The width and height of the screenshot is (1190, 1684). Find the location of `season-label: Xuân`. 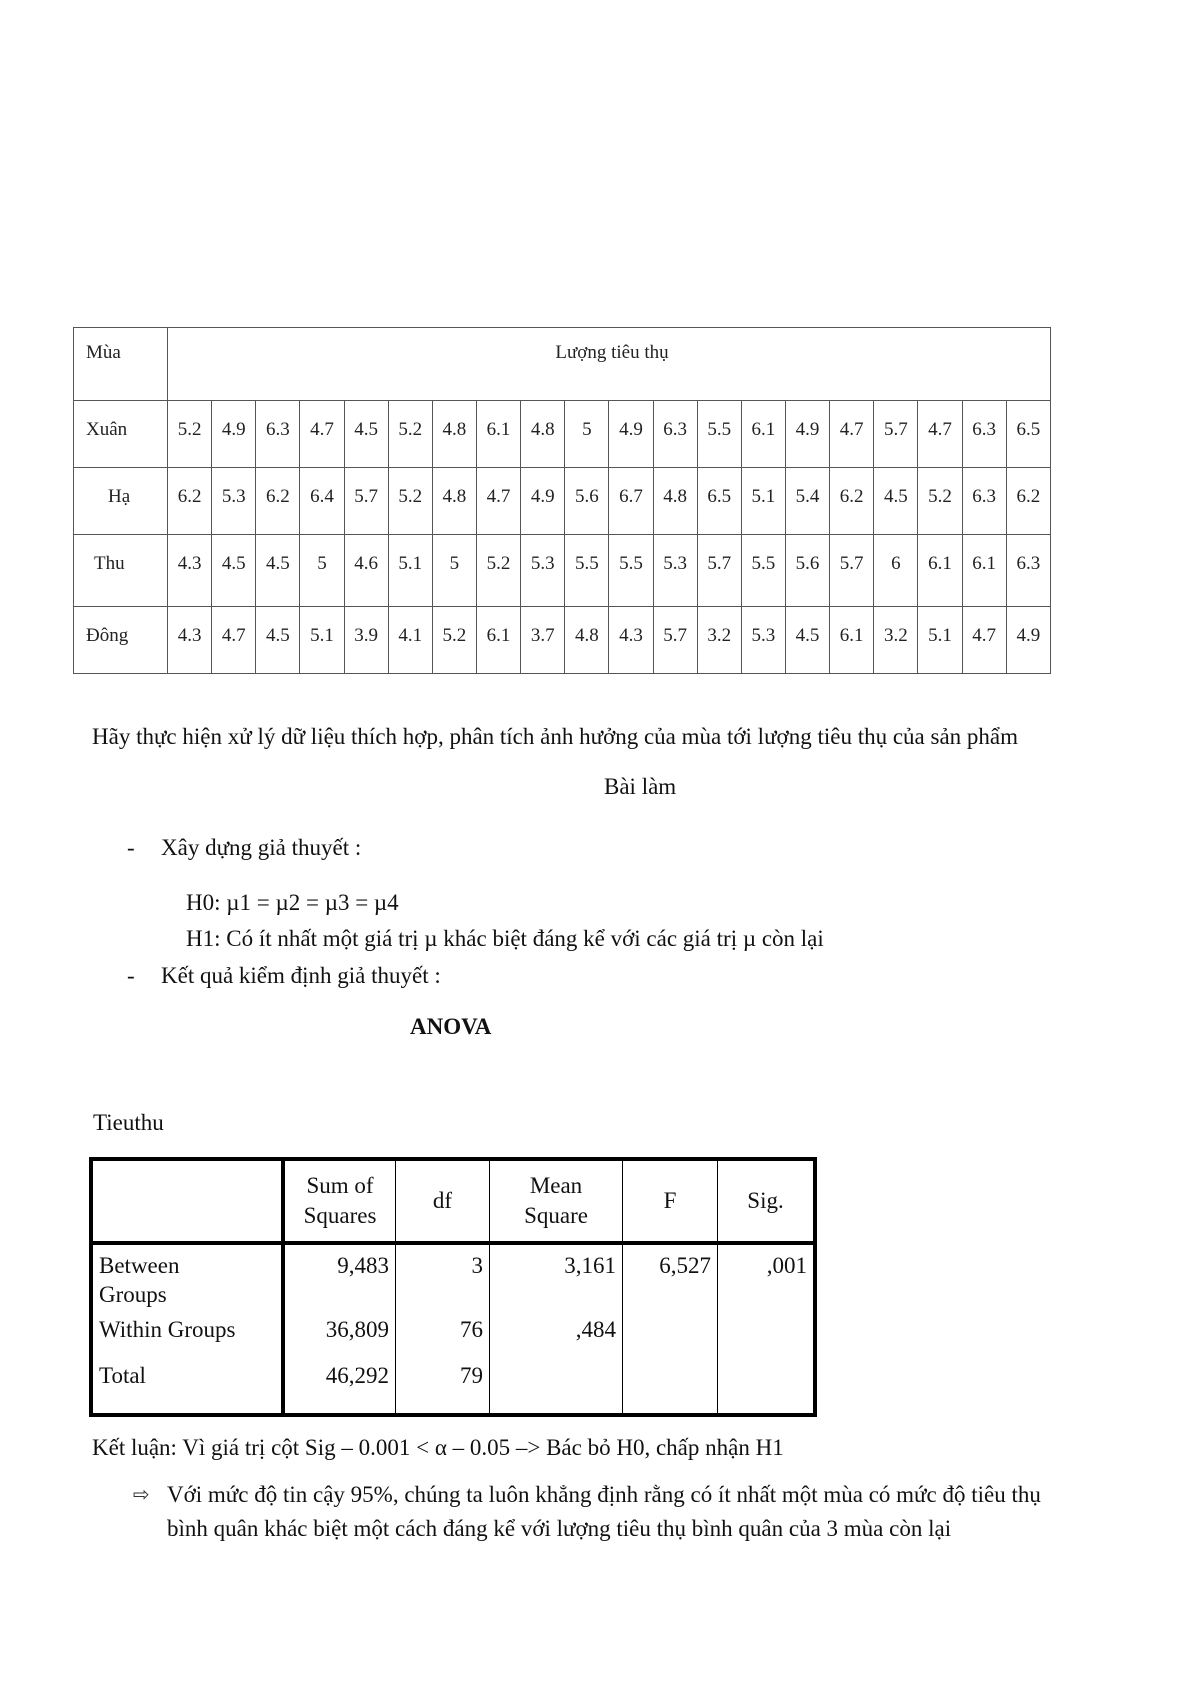

season-label: Xuân is located at coordinates (120, 434).